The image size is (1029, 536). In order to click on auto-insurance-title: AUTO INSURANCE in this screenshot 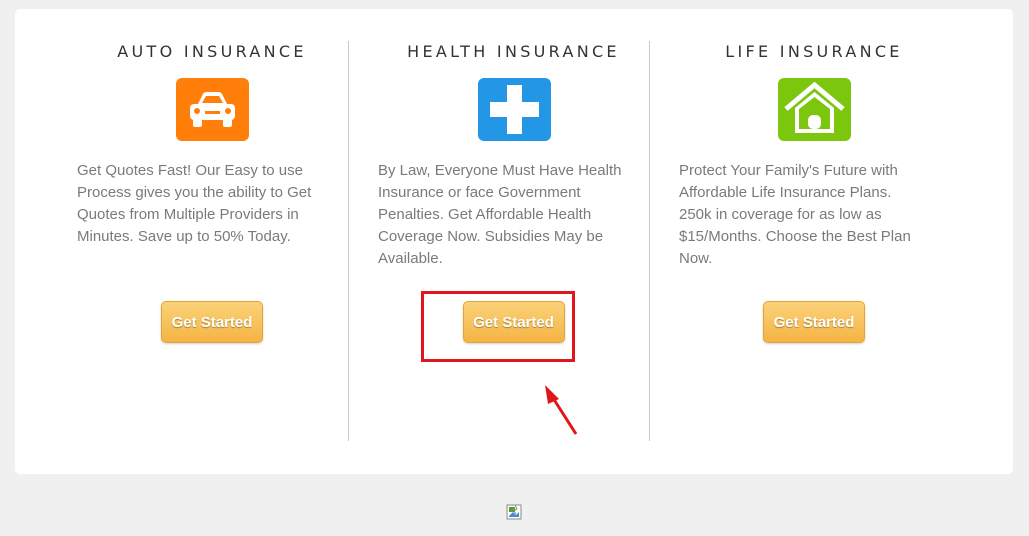, I will do `click(212, 51)`.